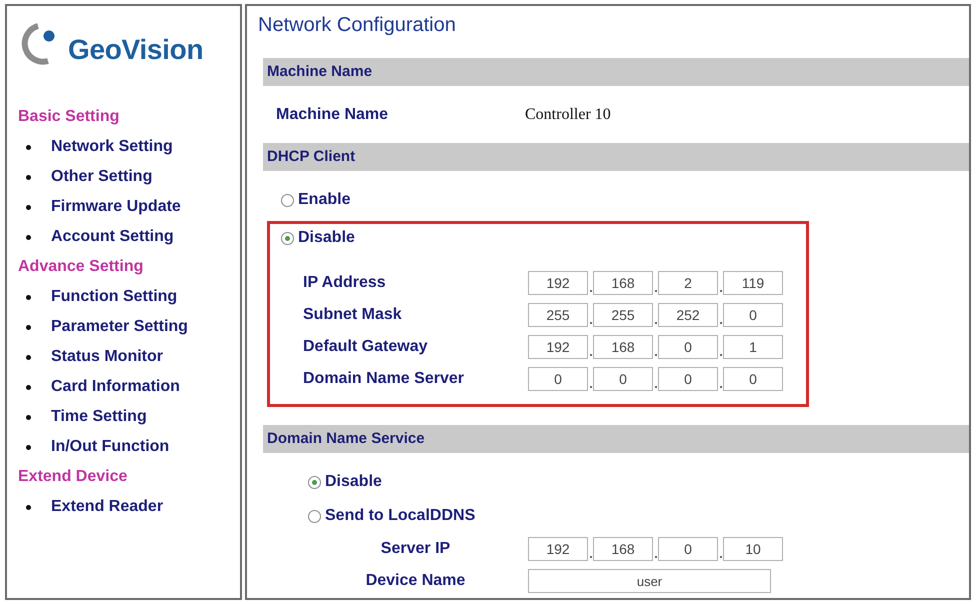 This screenshot has width=976, height=604. I want to click on field-label: Device Name, so click(416, 581).